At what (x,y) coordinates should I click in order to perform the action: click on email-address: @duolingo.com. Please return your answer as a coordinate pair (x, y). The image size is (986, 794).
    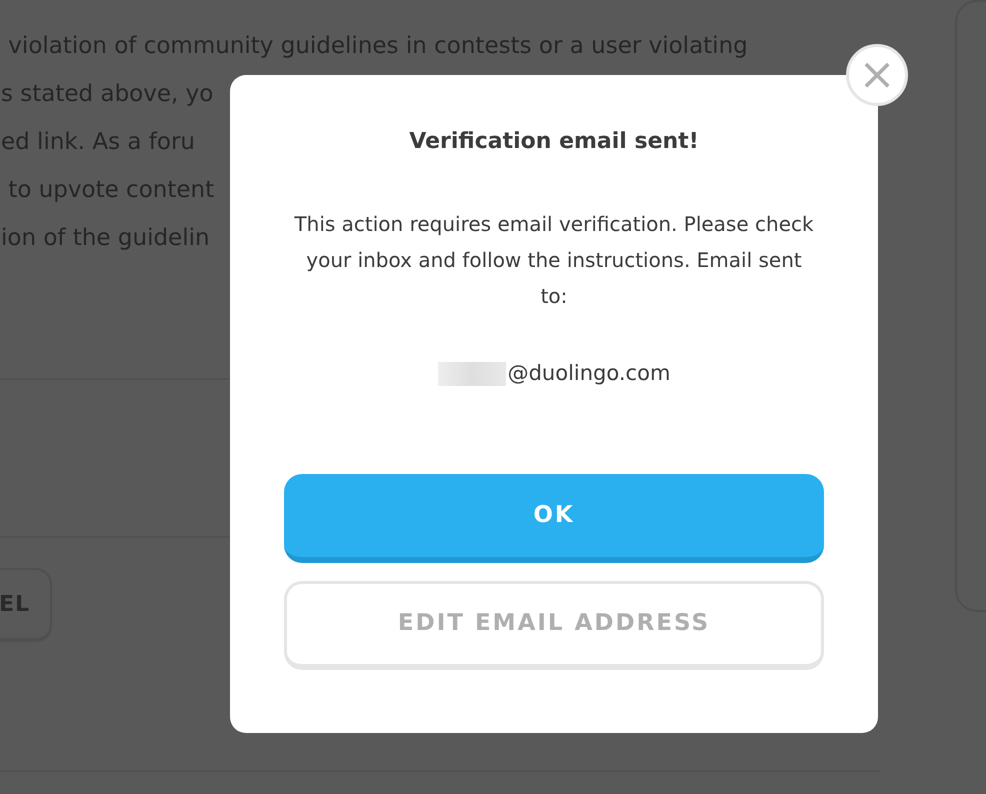
    Looking at the image, I should click on (589, 373).